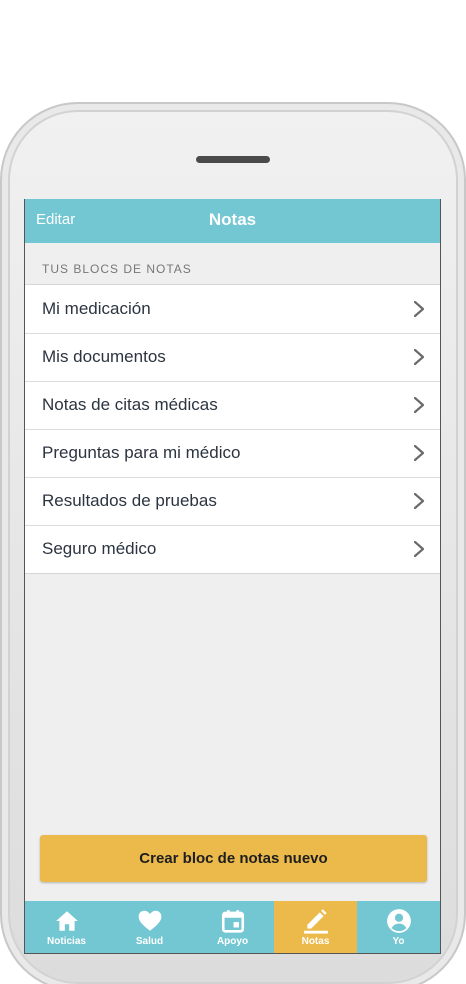  What do you see at coordinates (55, 219) in the screenshot?
I see `edit-button: Editar` at bounding box center [55, 219].